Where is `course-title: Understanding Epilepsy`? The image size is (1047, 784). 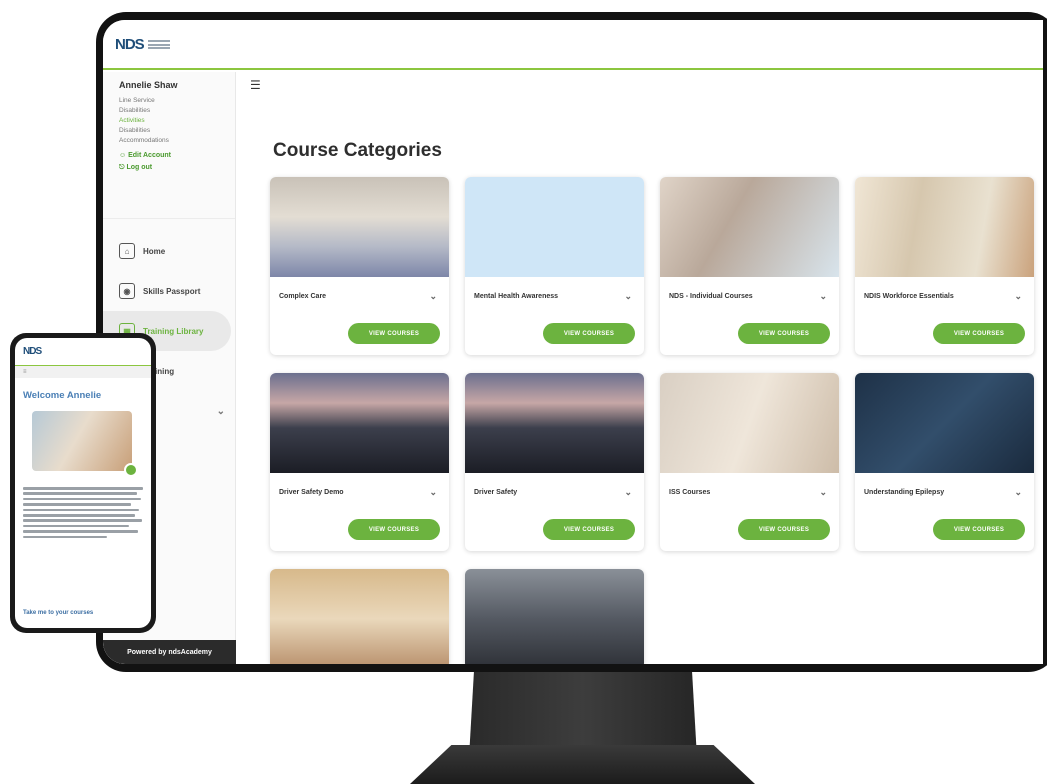
course-title: Understanding Epilepsy is located at coordinates (904, 492).